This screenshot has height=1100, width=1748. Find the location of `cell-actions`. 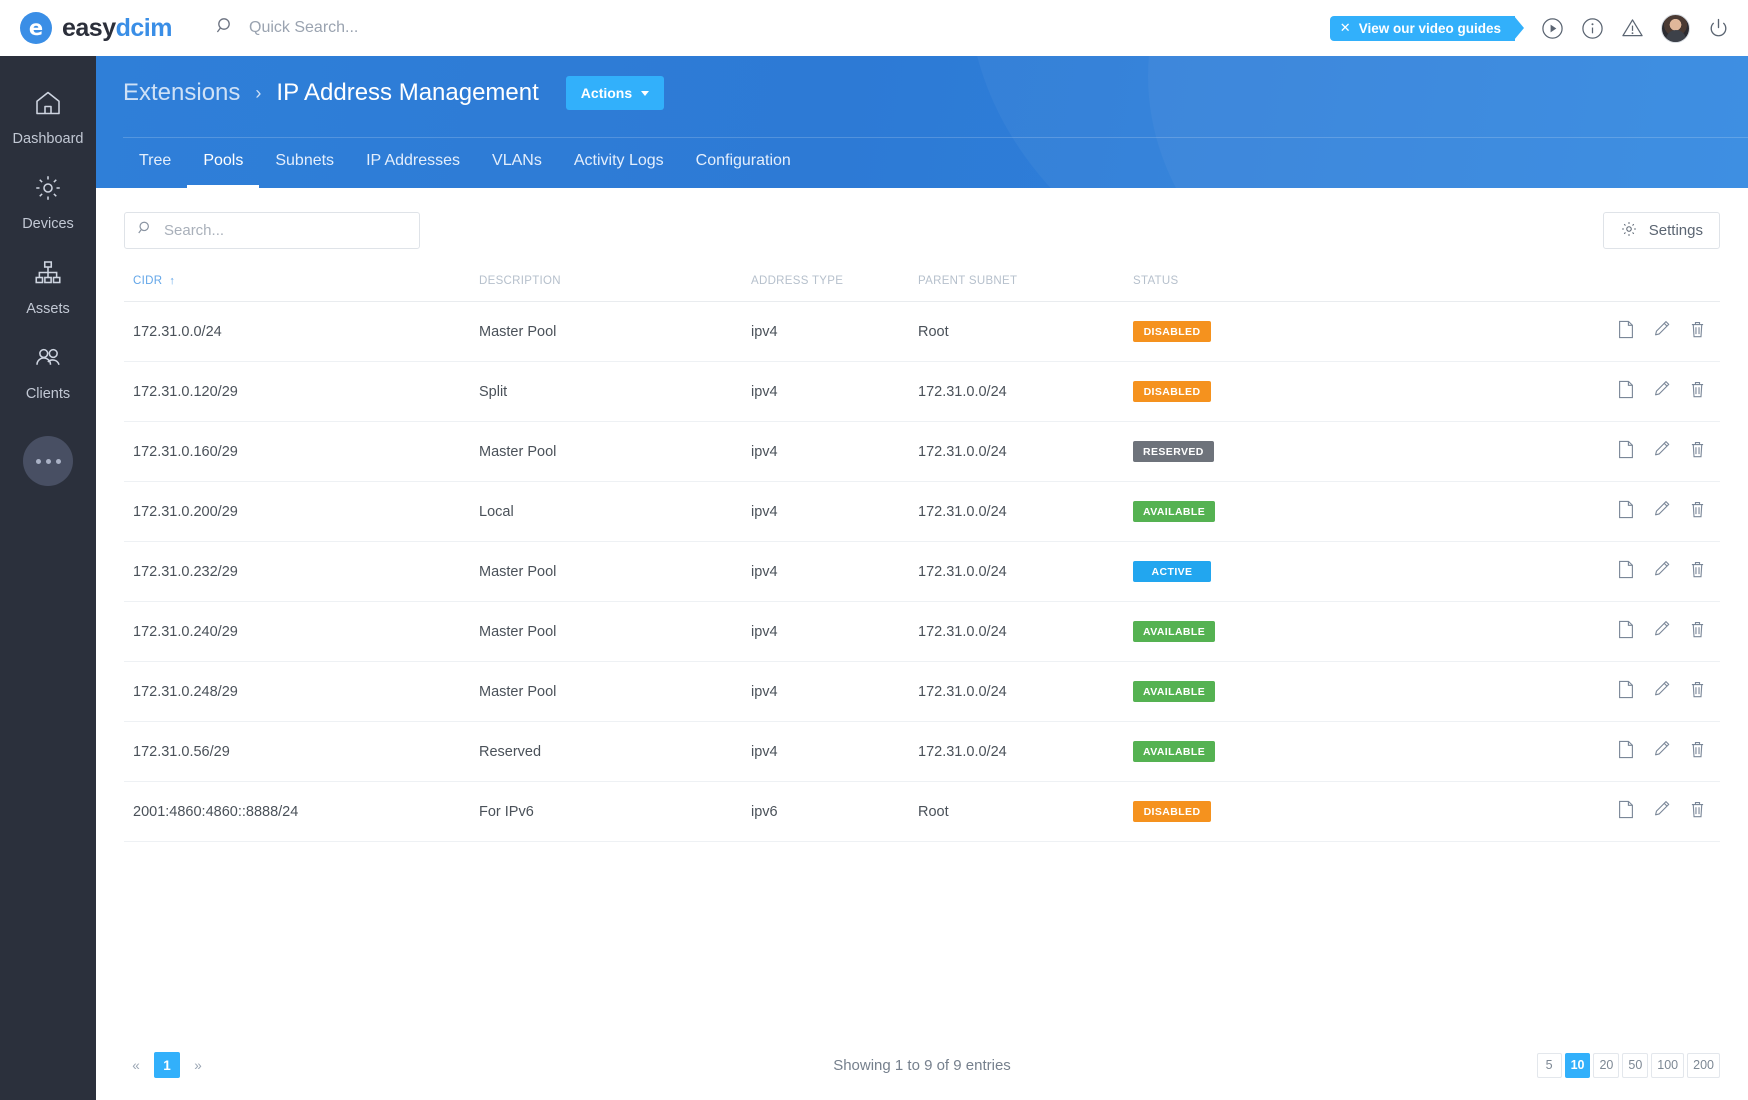

cell-actions is located at coordinates (1576, 511).